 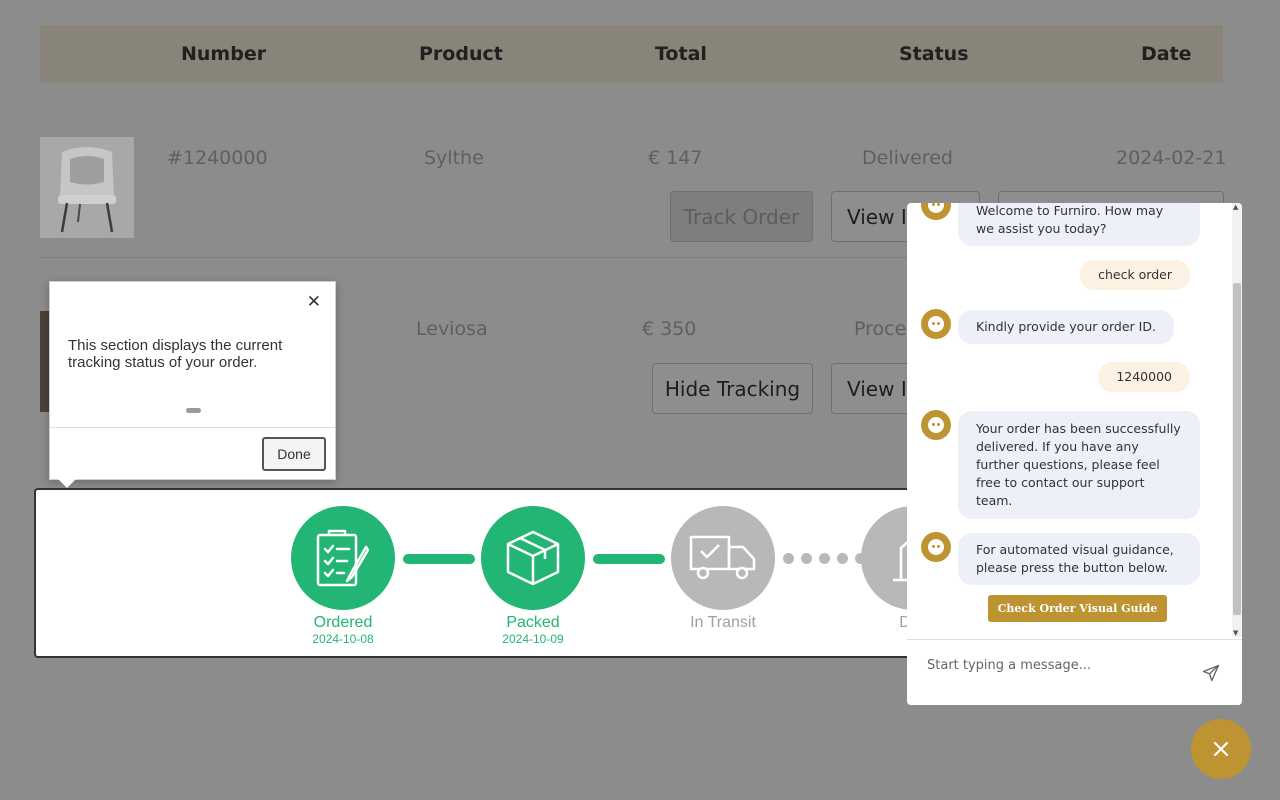 I want to click on hide-tracking-button: Hide Tracking, so click(x=732, y=388).